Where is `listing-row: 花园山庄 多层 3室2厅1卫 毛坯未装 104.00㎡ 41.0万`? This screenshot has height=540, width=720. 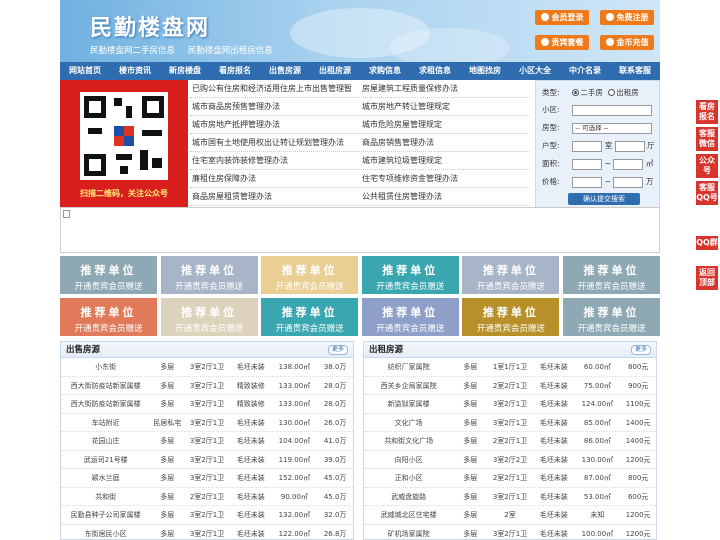
listing-row: 花园山庄 多层 3室2厅1卫 毛坯未装 104.00㎡ 41.0万 is located at coordinates (207, 441).